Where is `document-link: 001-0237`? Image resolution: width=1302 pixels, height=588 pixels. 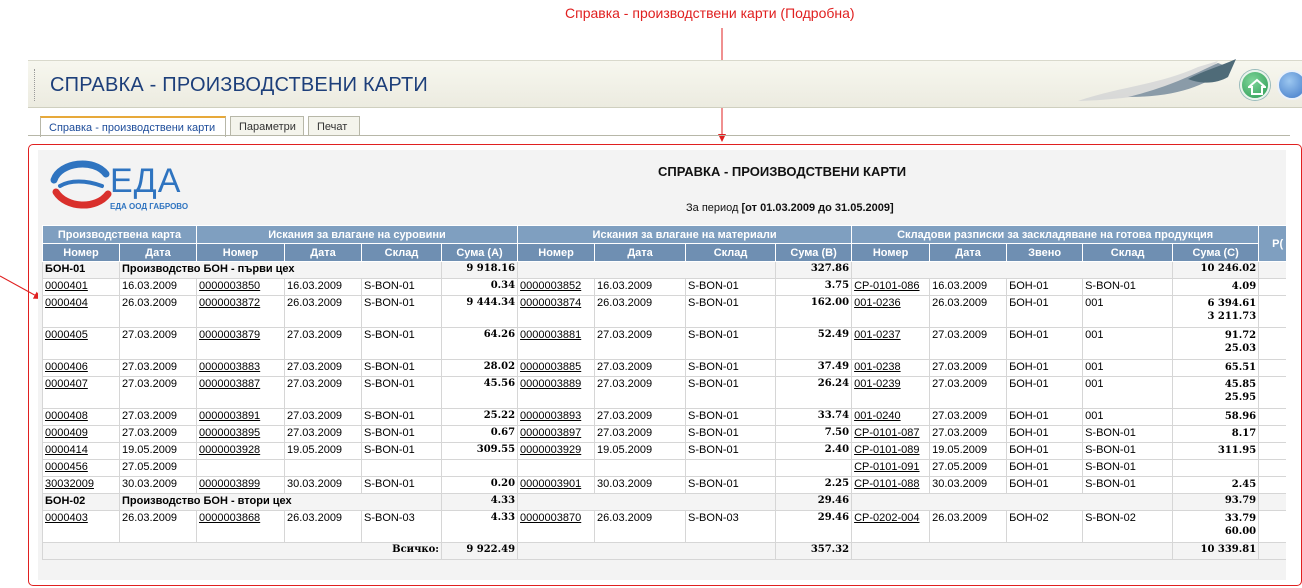
document-link: 001-0237 is located at coordinates (877, 335).